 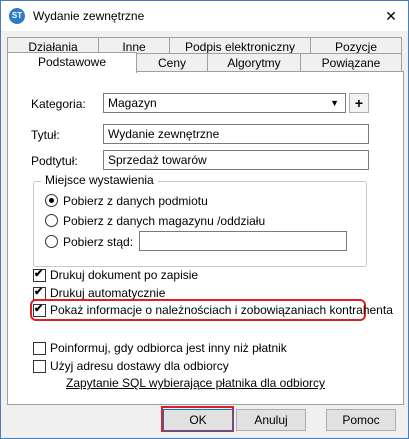 What do you see at coordinates (54, 161) in the screenshot?
I see `subtitle-label: Podtytuł:` at bounding box center [54, 161].